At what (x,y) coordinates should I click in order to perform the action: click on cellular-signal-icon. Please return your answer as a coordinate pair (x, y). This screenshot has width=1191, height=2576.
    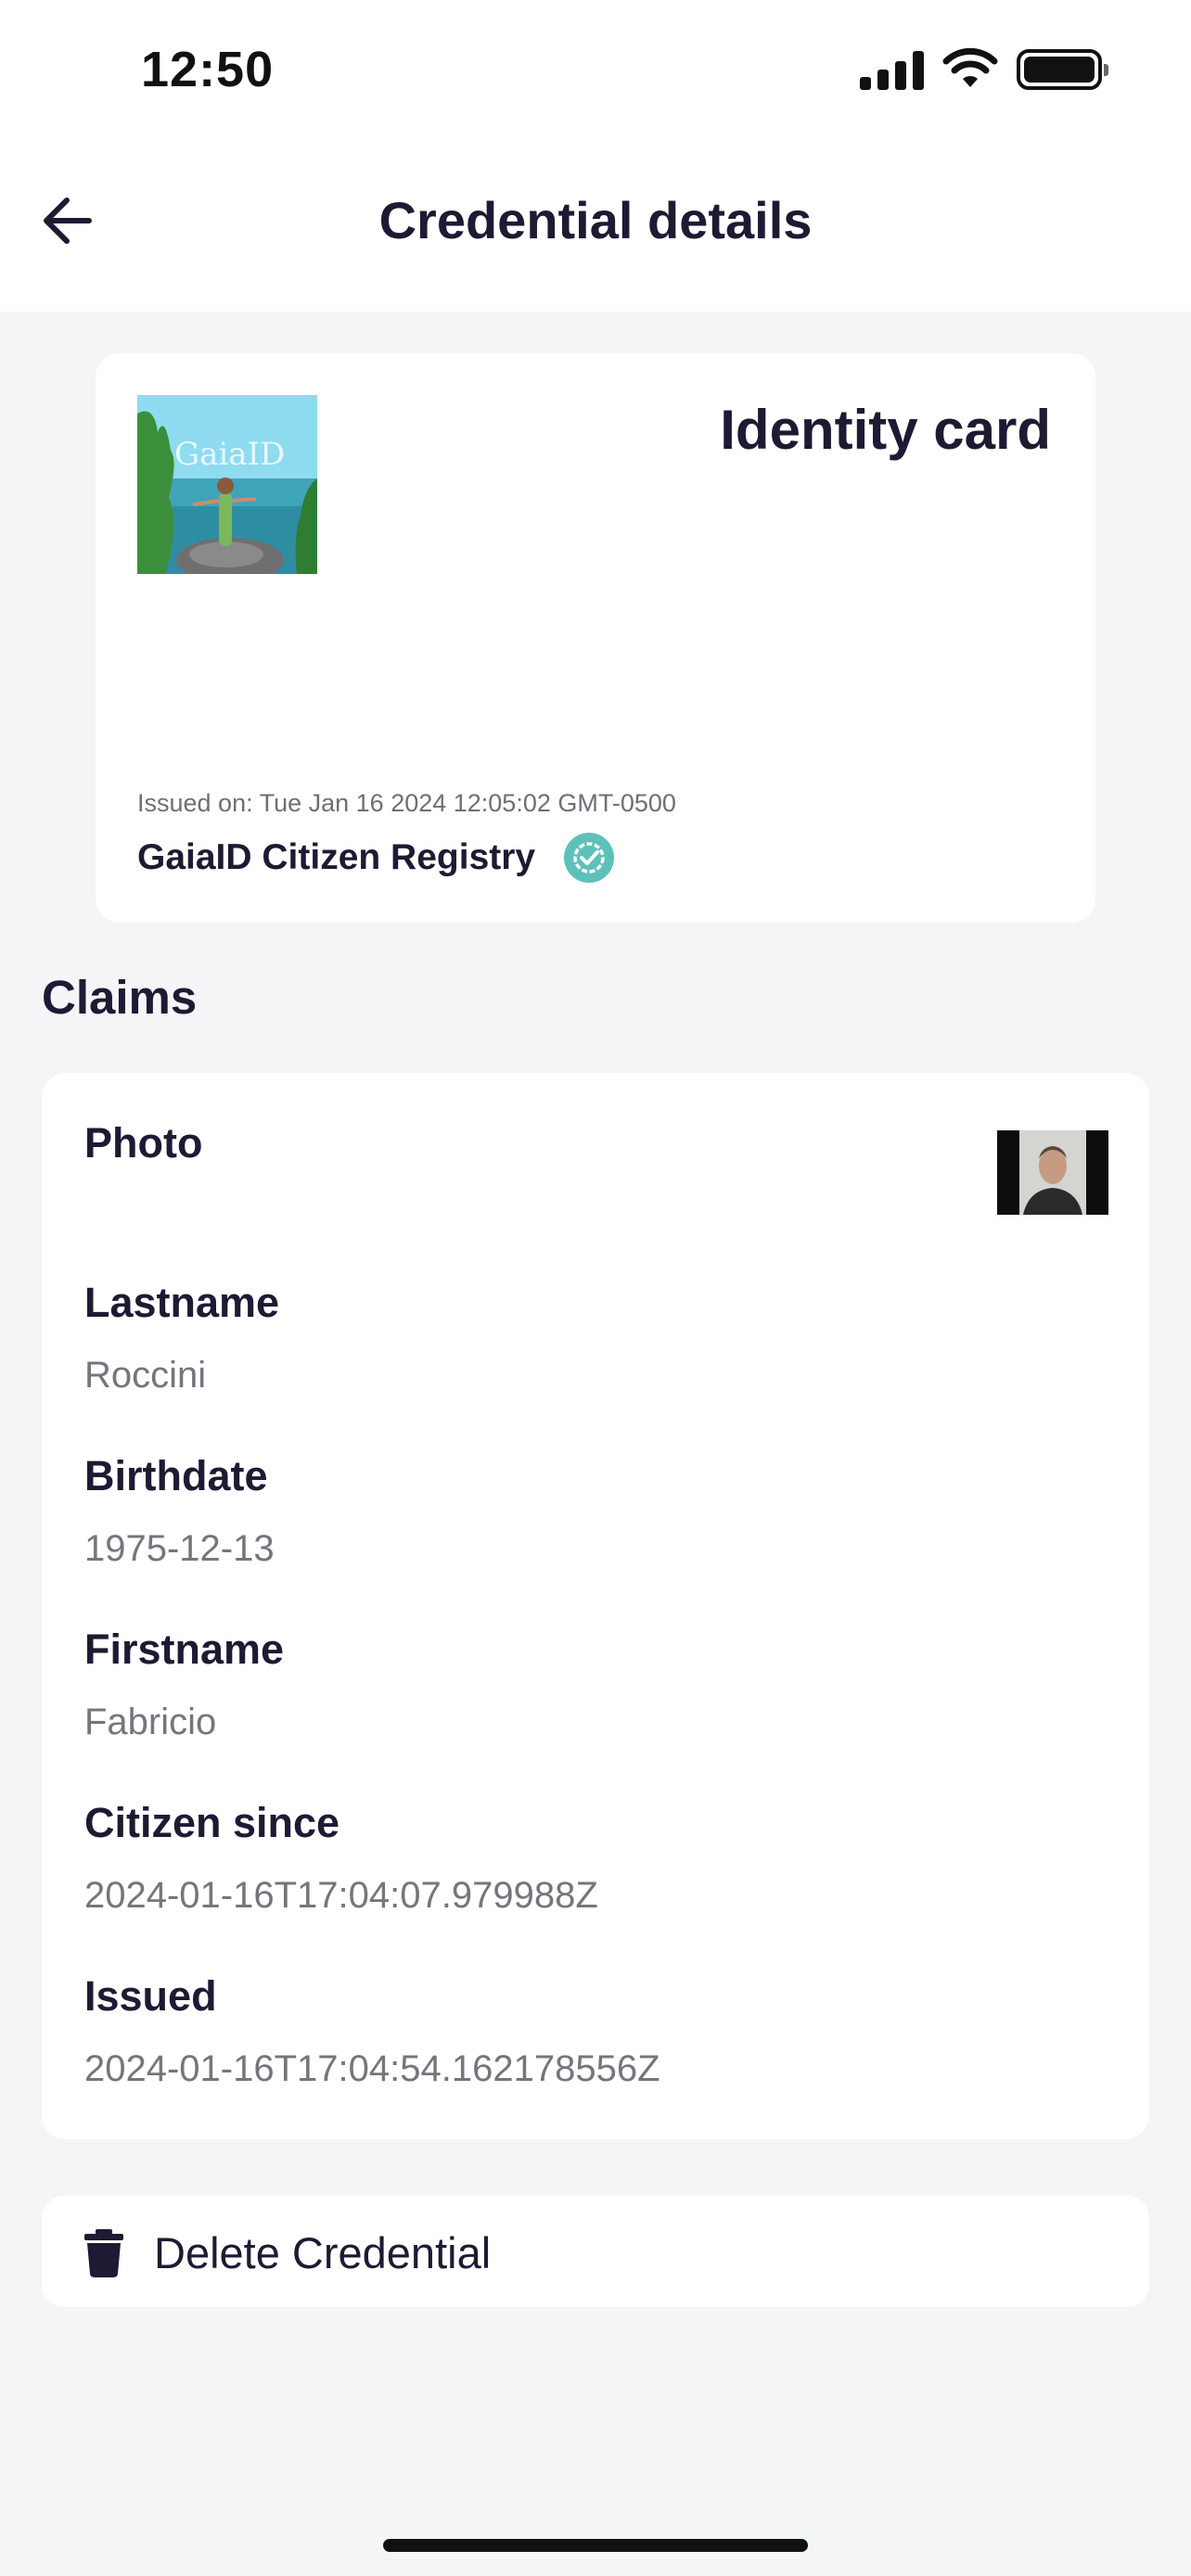
    Looking at the image, I should click on (892, 69).